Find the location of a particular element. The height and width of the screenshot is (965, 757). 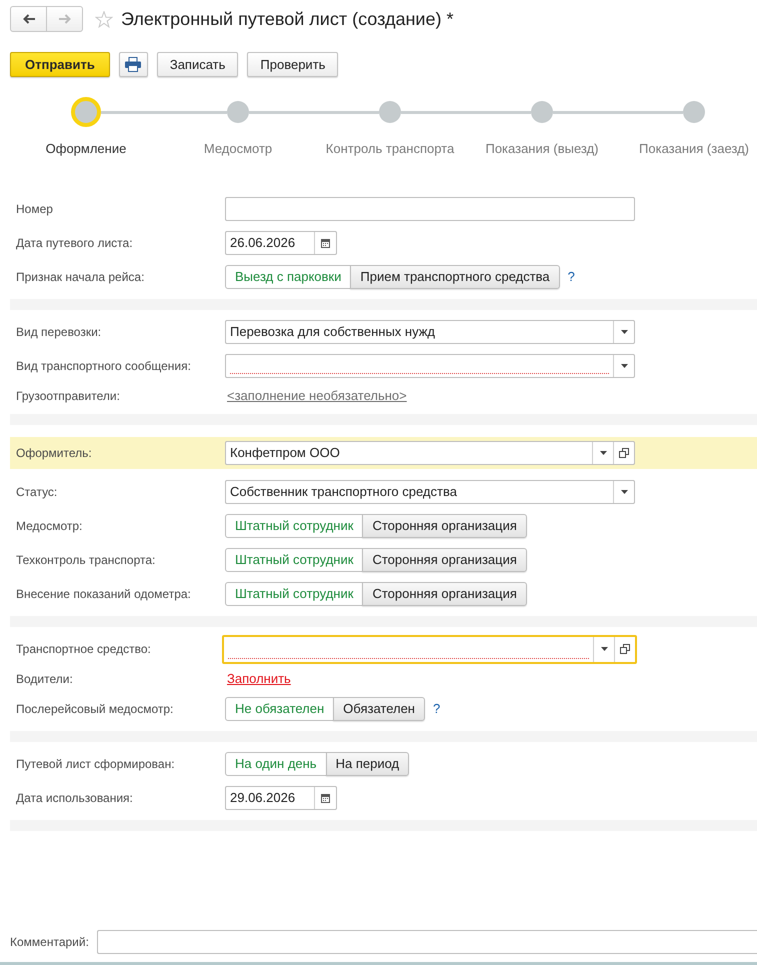

combo-field: Конфетпром ООО is located at coordinates (430, 453).